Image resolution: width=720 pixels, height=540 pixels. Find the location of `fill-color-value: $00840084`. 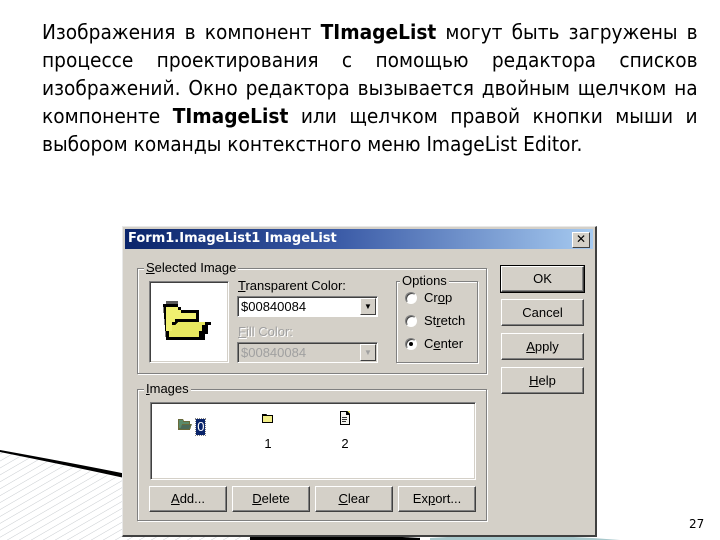

fill-color-value: $00840084 is located at coordinates (274, 352).